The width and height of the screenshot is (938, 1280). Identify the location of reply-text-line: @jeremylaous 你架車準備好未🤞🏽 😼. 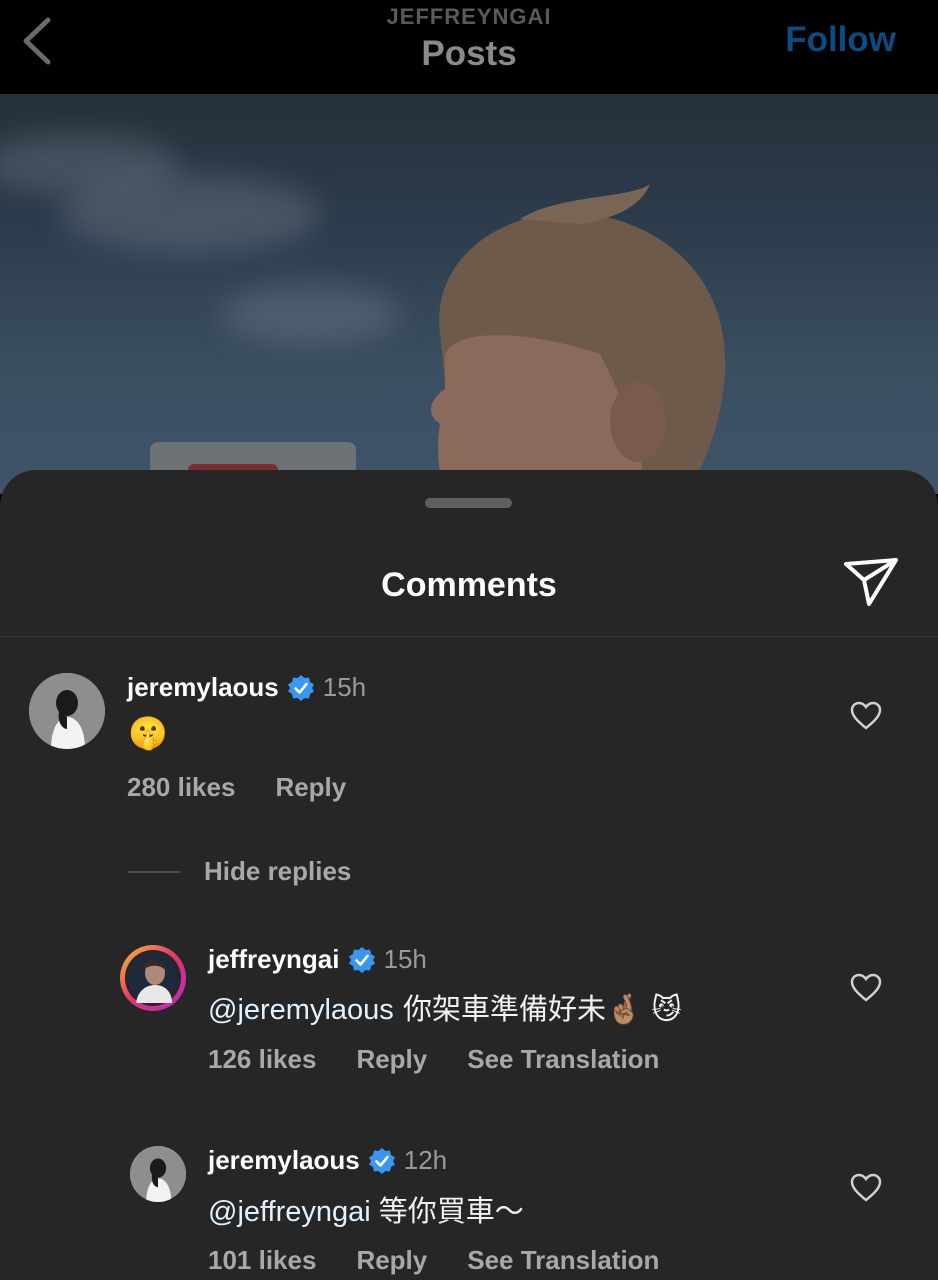
(445, 1007).